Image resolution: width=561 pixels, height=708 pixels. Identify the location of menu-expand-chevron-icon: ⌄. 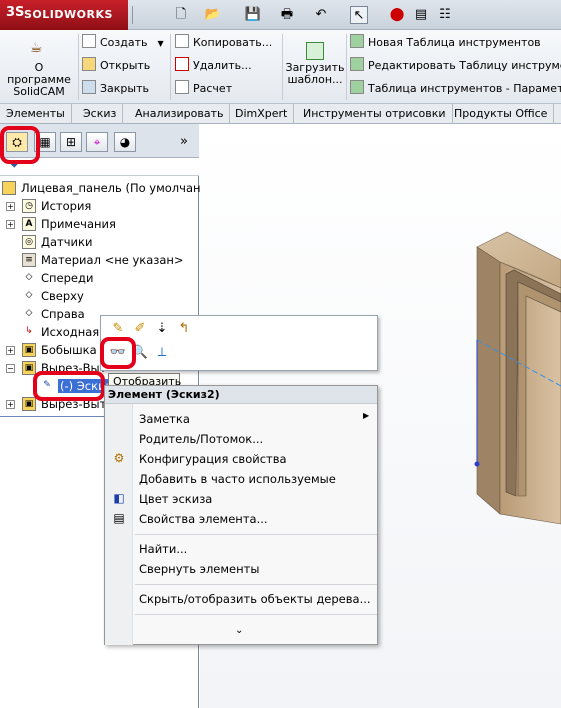
(239, 631).